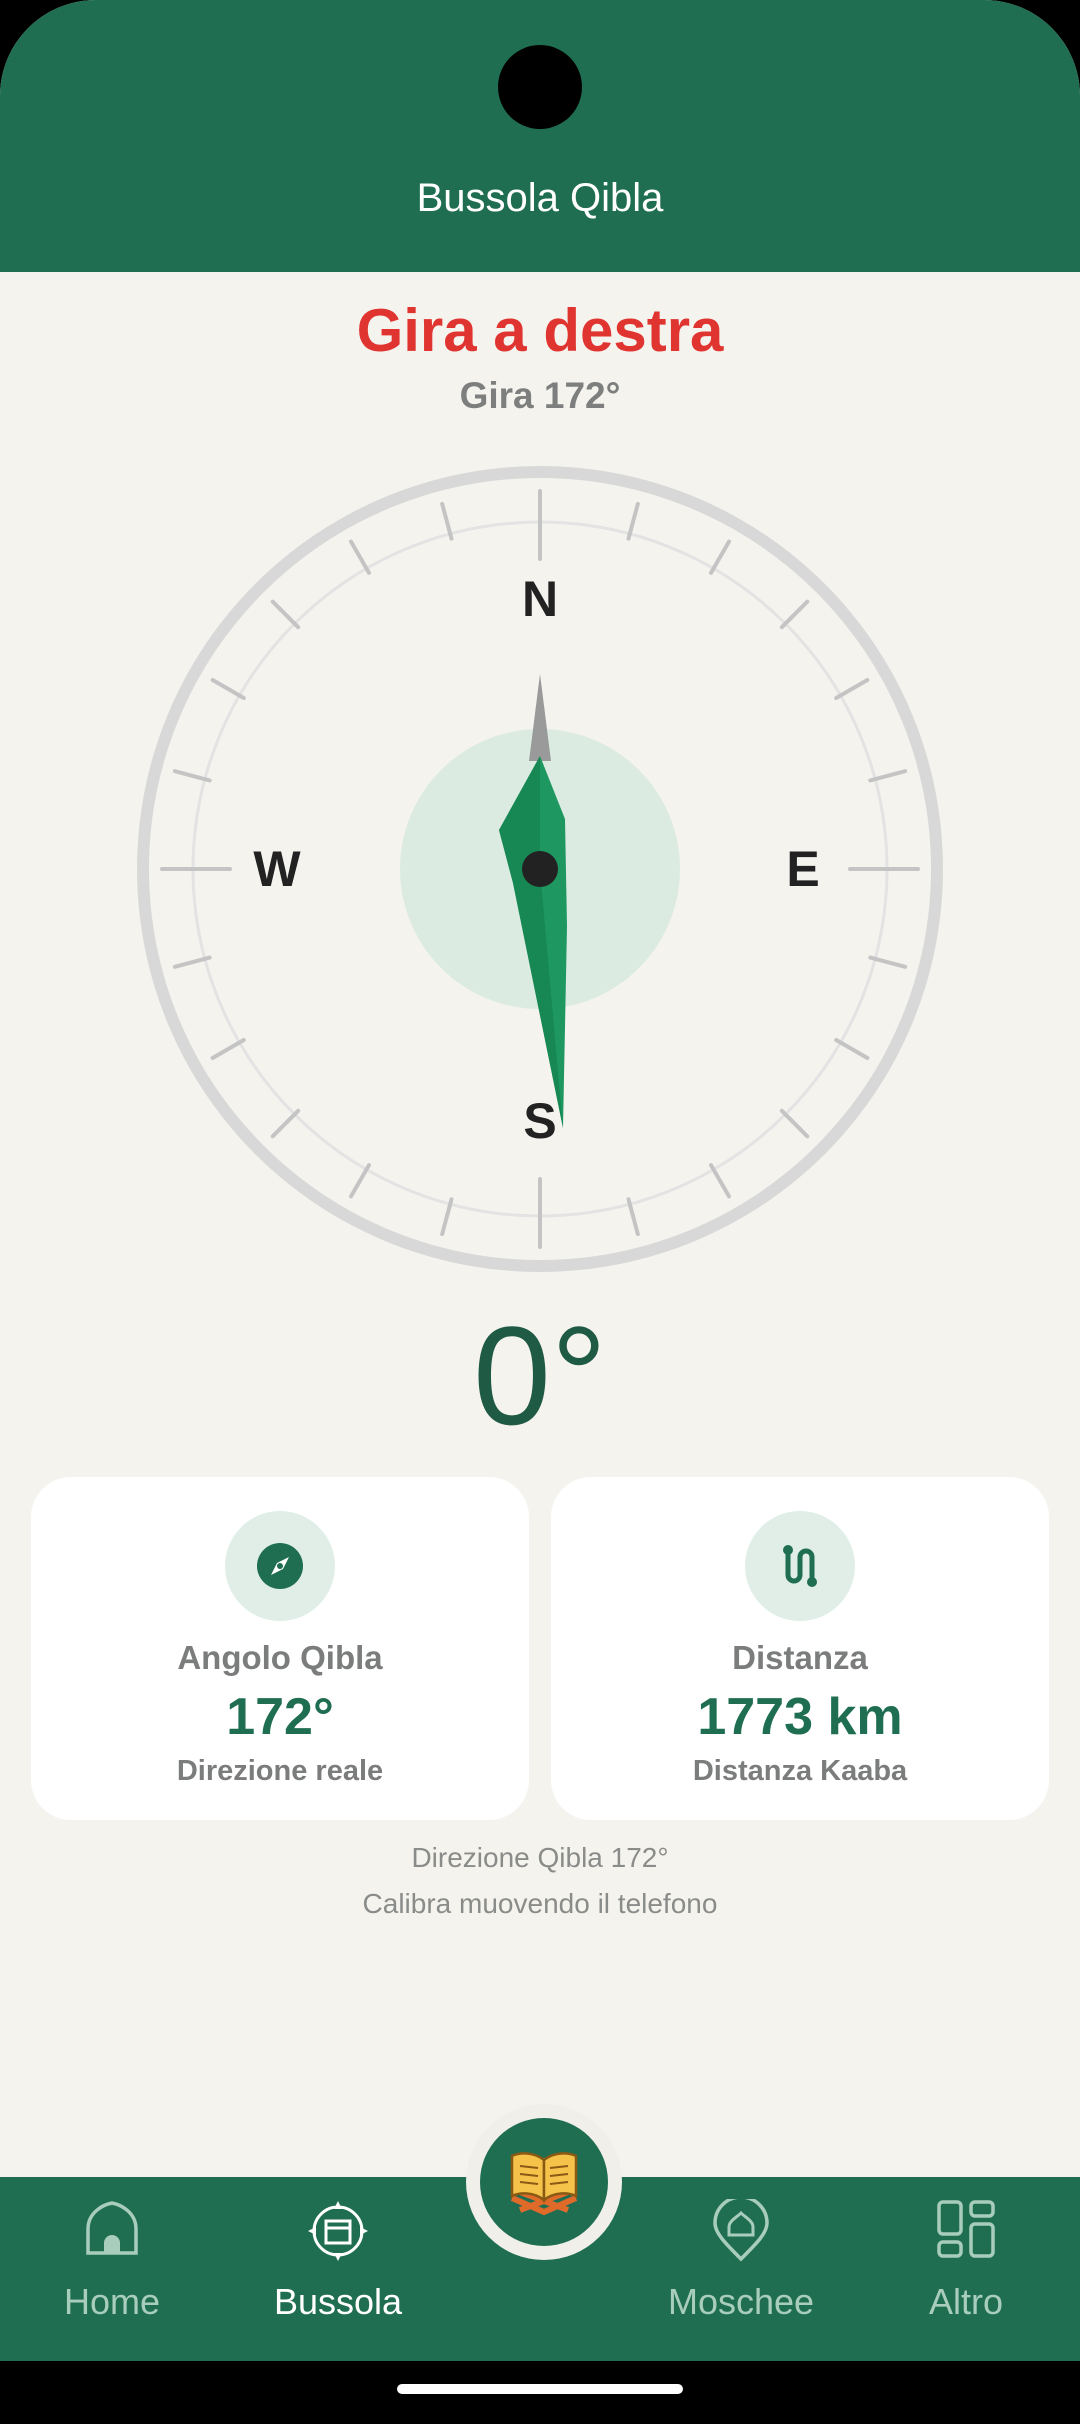  Describe the element at coordinates (280, 1771) in the screenshot. I see `qibla-angle-caption: Direzione reale` at that location.